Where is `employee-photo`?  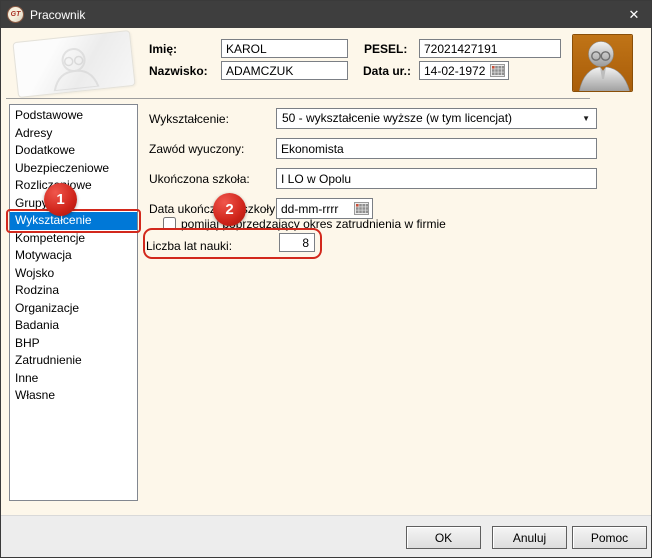
employee-photo is located at coordinates (602, 63).